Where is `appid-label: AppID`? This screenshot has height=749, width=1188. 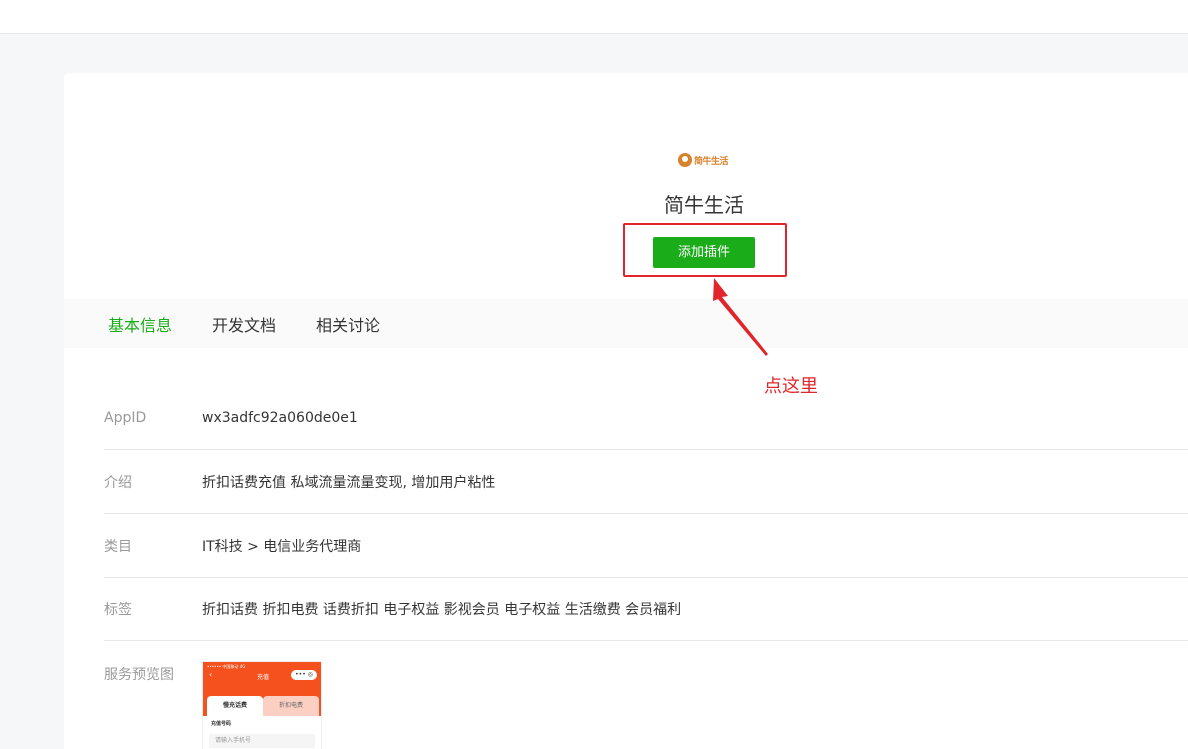
appid-label: AppID is located at coordinates (125, 417).